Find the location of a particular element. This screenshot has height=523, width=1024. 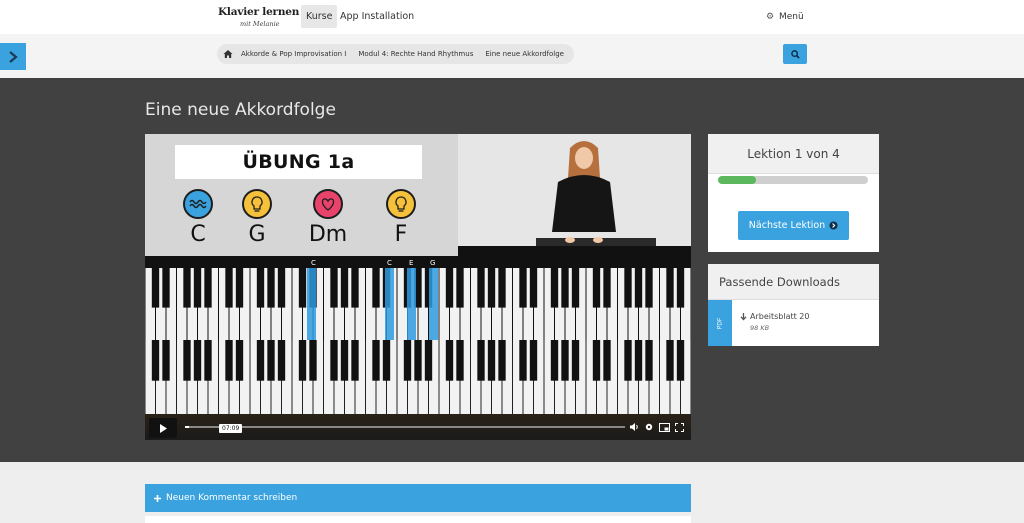

video-controls: 07:09 is located at coordinates (418, 427).